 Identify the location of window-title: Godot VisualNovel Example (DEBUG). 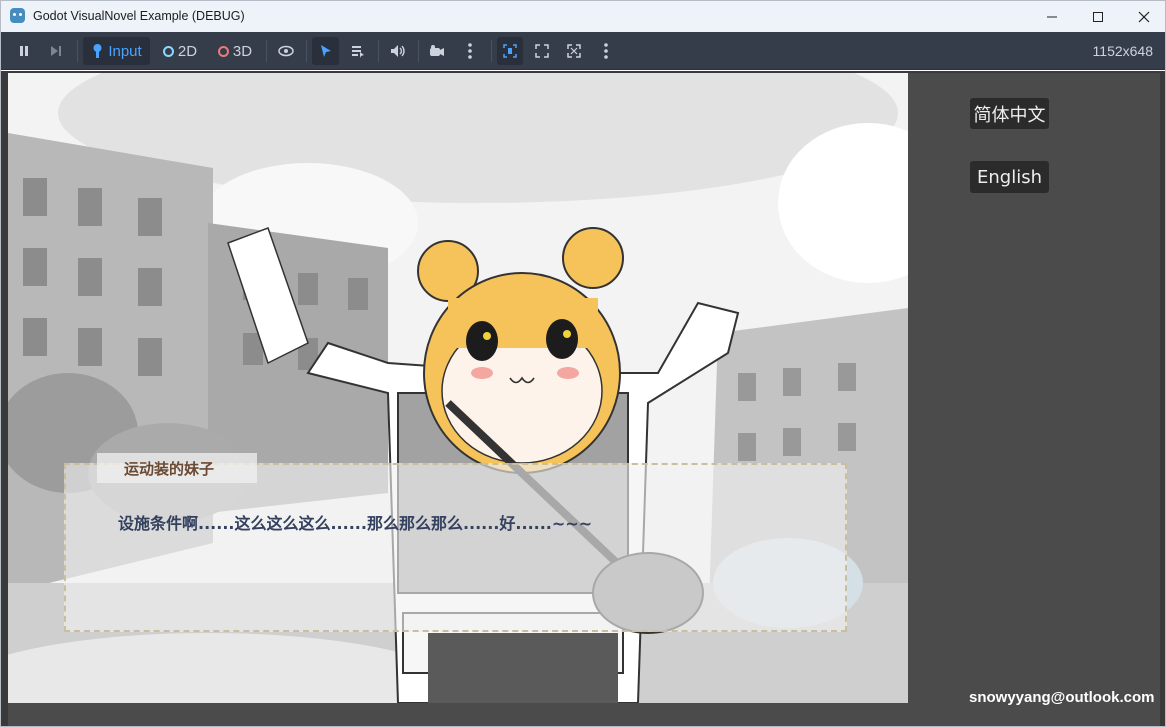
(139, 16).